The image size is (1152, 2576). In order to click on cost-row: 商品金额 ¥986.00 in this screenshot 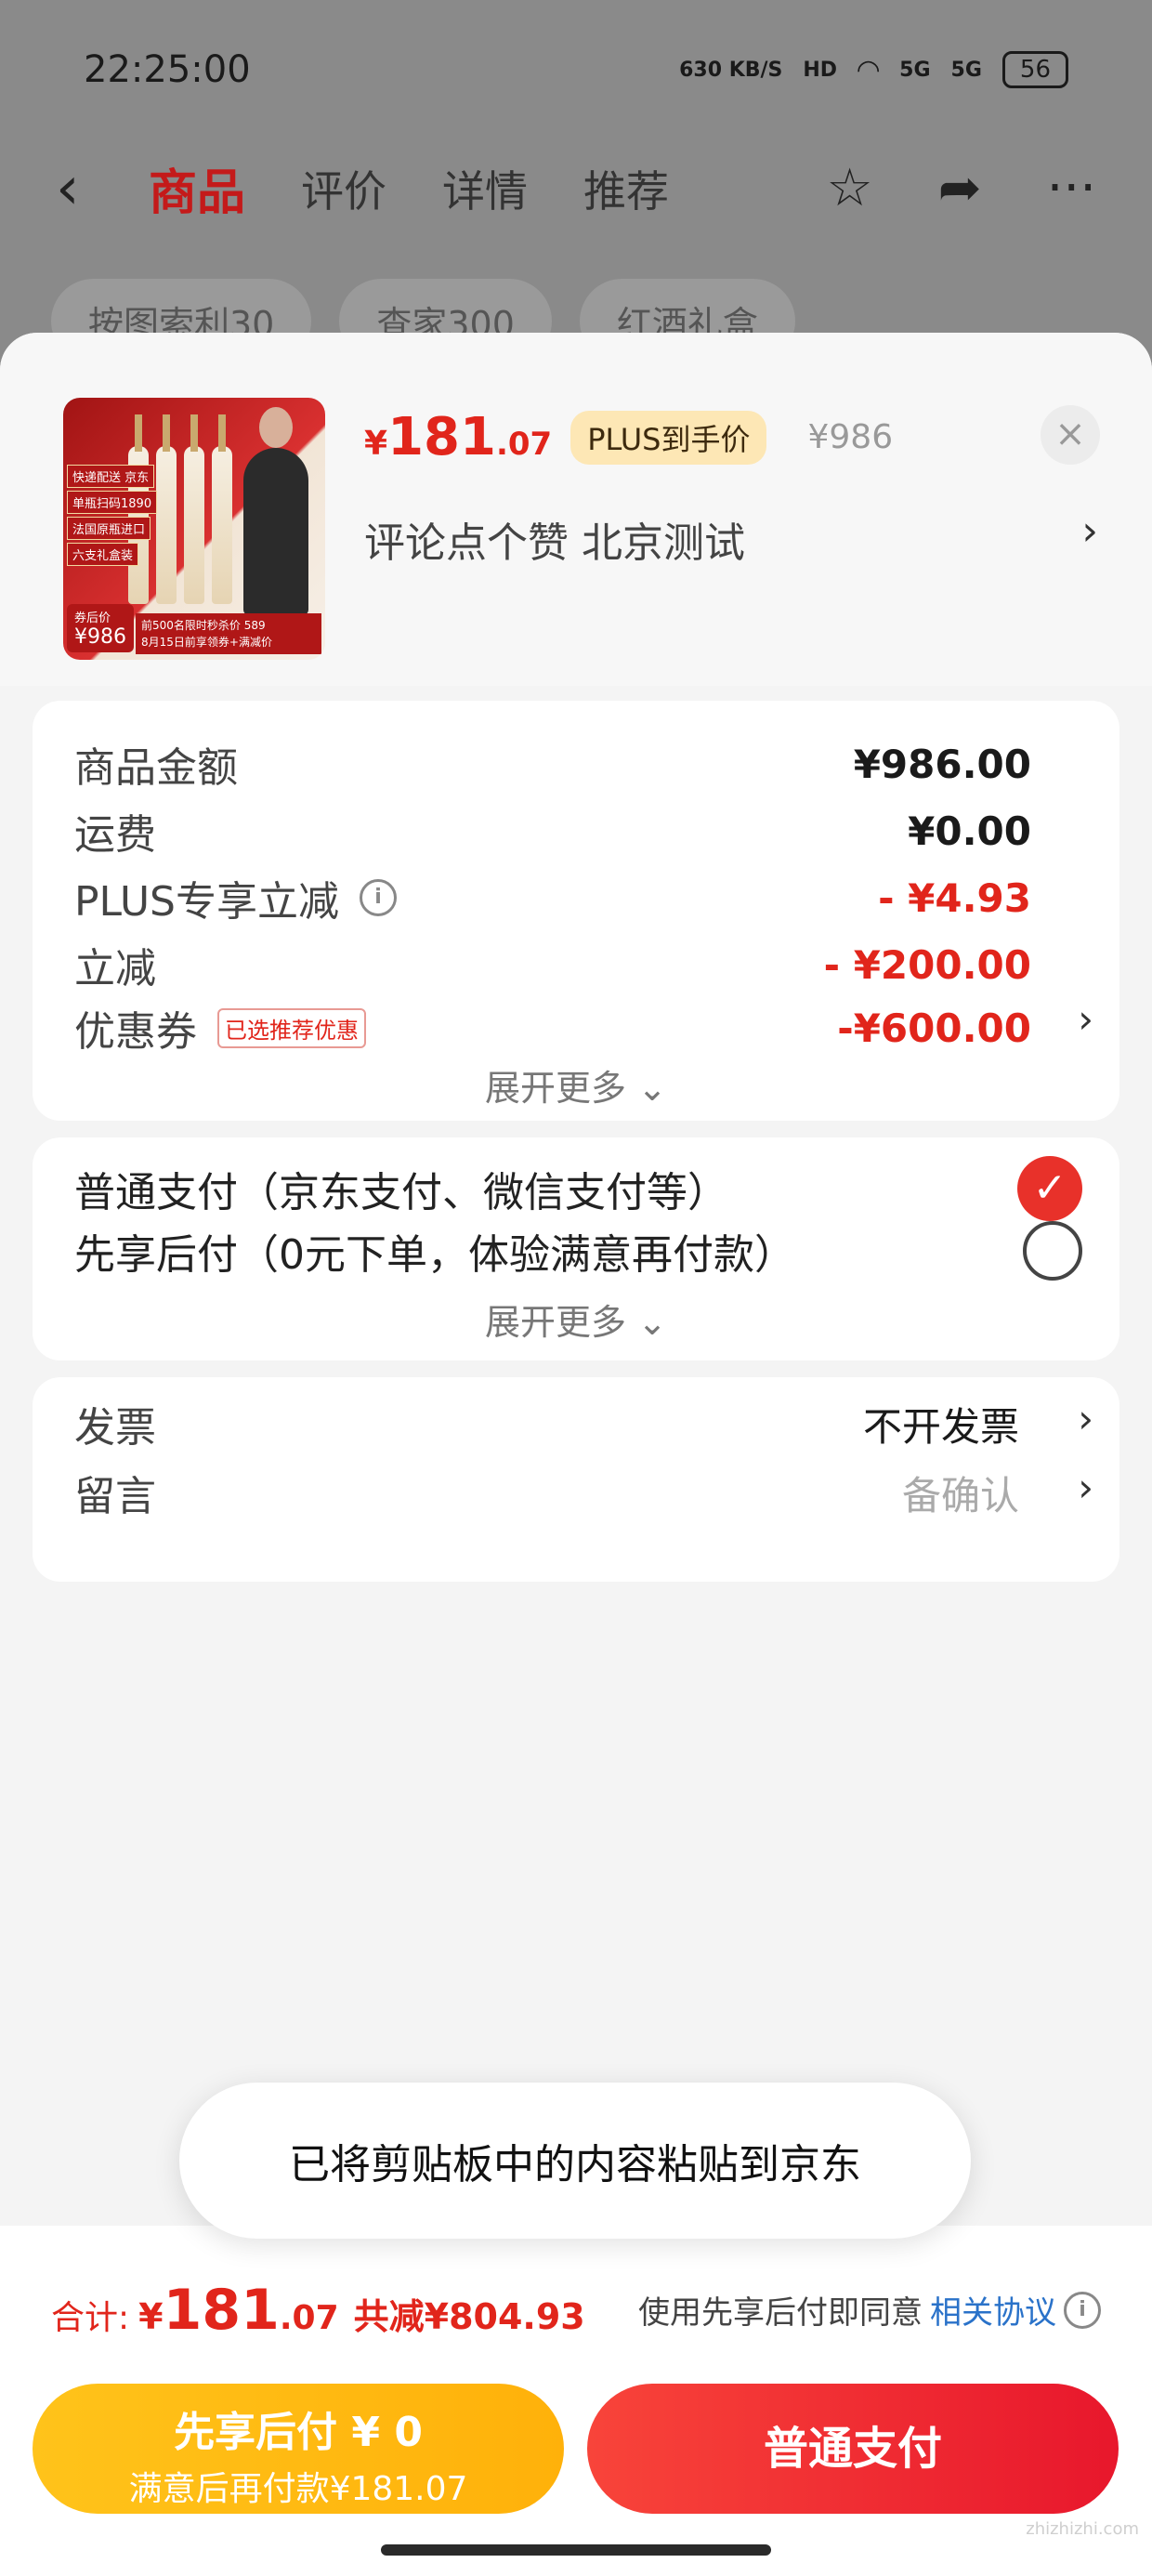, I will do `click(552, 764)`.